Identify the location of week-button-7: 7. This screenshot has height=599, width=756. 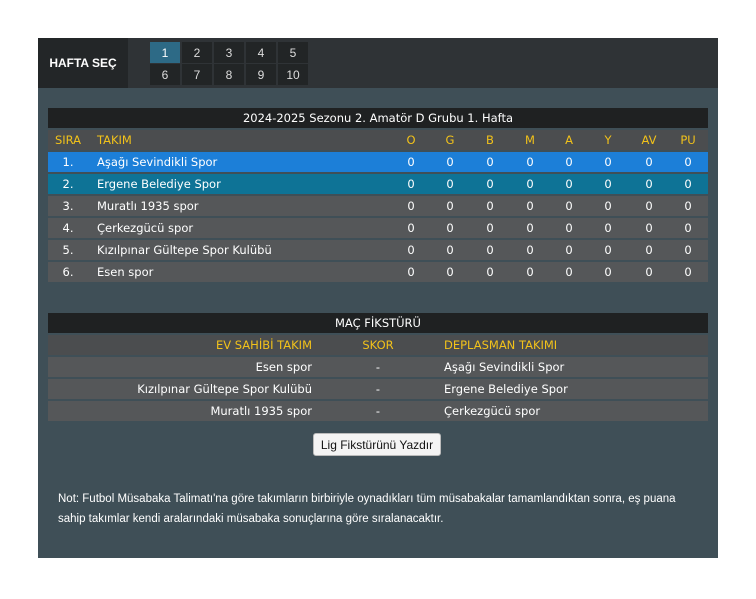
(197, 74).